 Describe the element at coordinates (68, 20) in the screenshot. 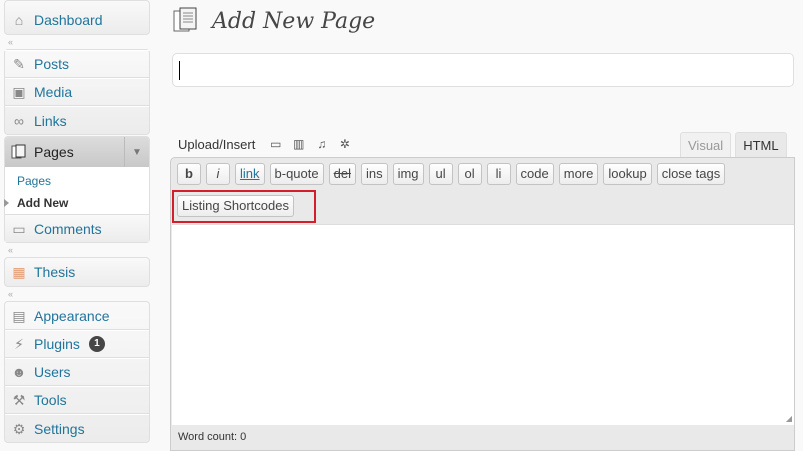

I see `menu-dashboard-label: Dashboard` at that location.